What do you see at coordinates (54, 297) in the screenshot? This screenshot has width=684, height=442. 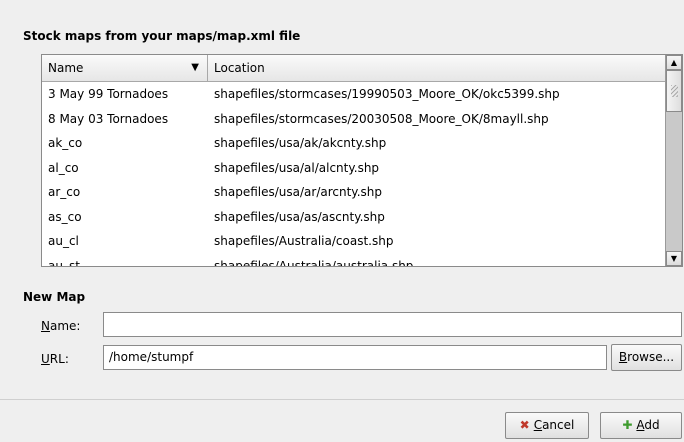 I see `new-map-title: New Map` at bounding box center [54, 297].